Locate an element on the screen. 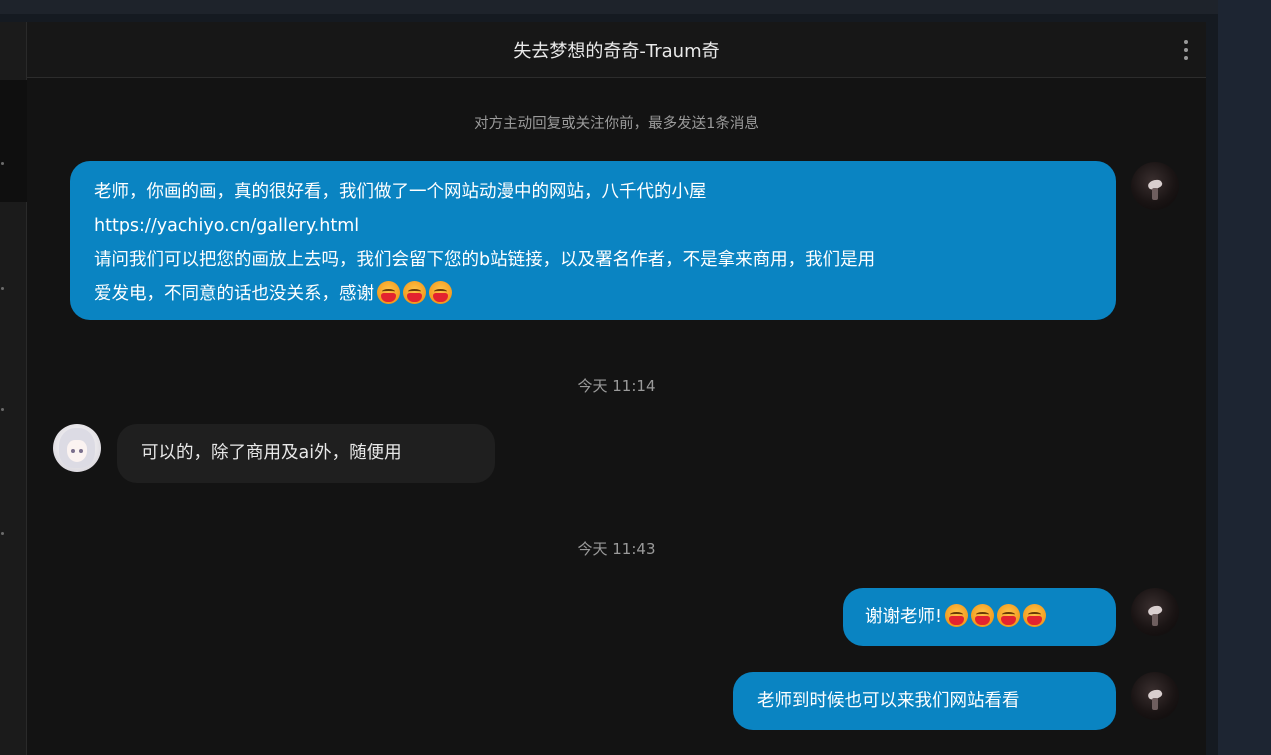 Image resolution: width=1271 pixels, height=755 pixels. outgoing-message-bubble: 老师到时候也可以来我们网站看看 is located at coordinates (924, 701).